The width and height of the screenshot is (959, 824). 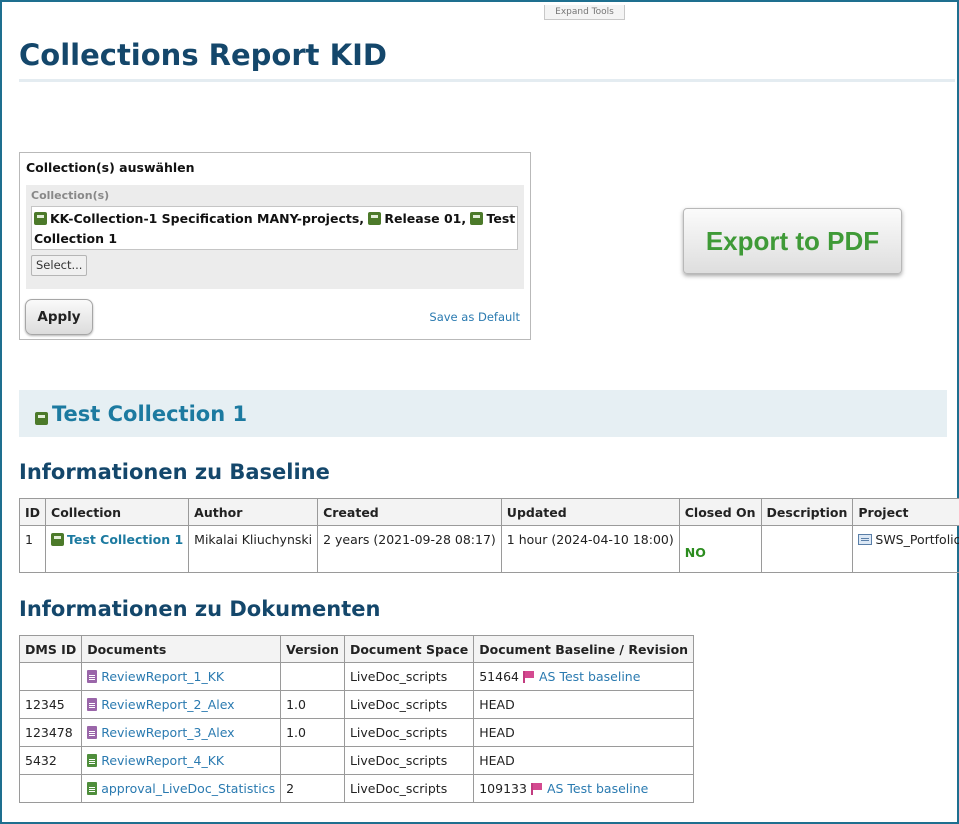 I want to click on document-link: ReviewReport_4_KK, so click(x=162, y=760).